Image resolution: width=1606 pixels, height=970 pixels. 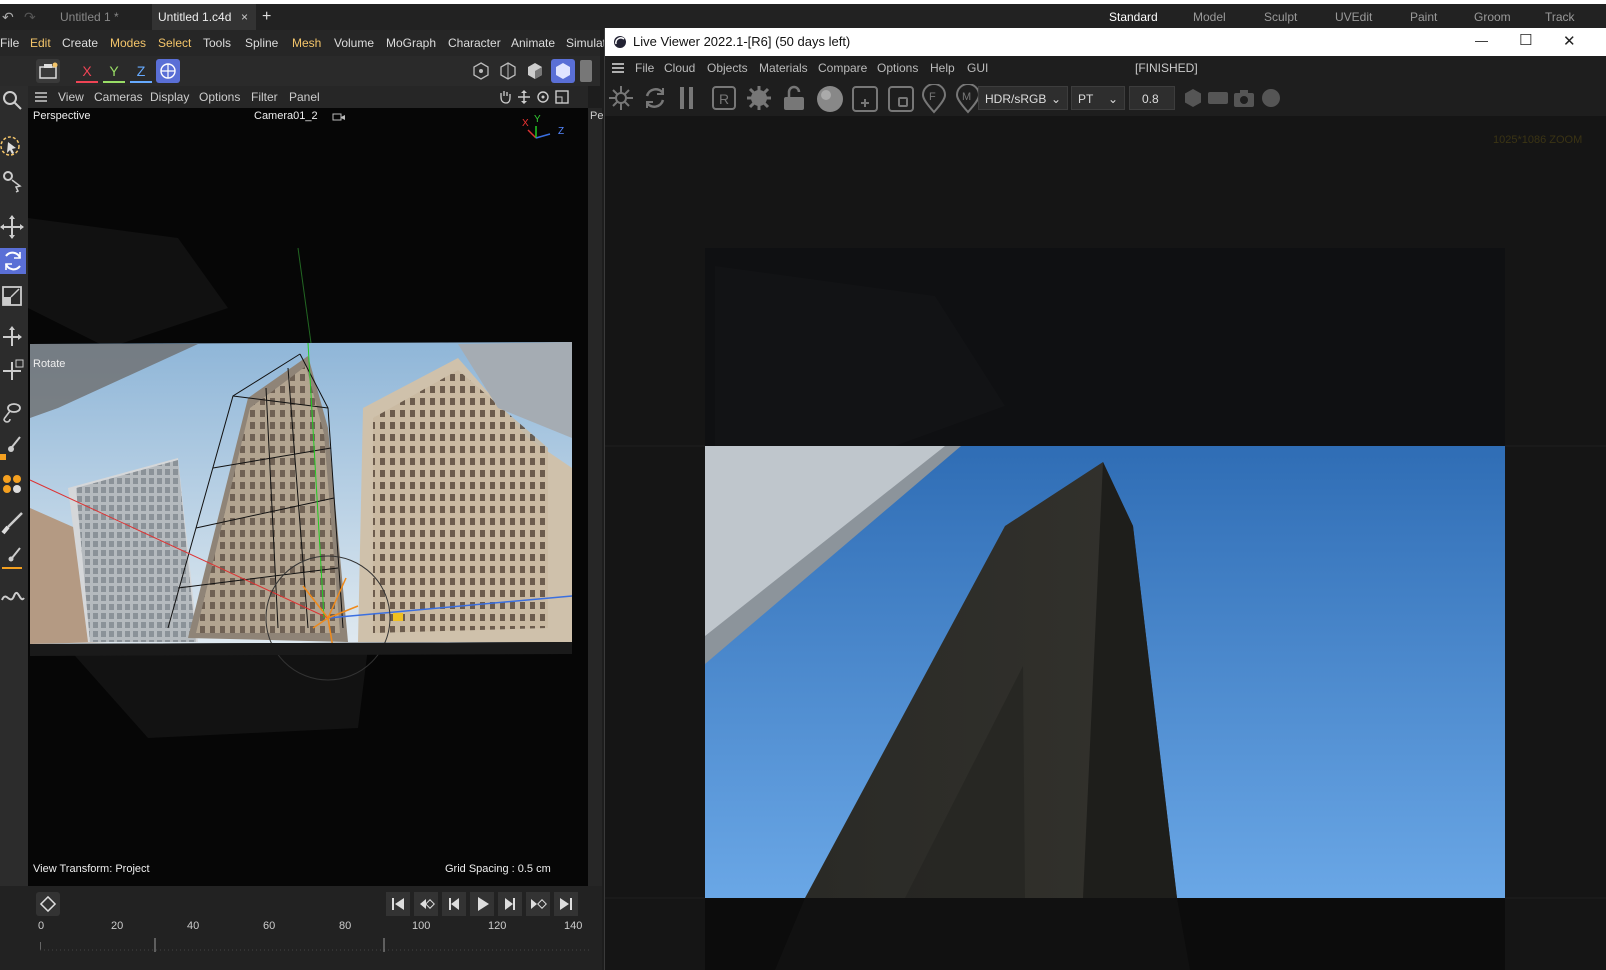 What do you see at coordinates (286, 116) in the screenshot?
I see `active-camera-name: Camera01_2` at bounding box center [286, 116].